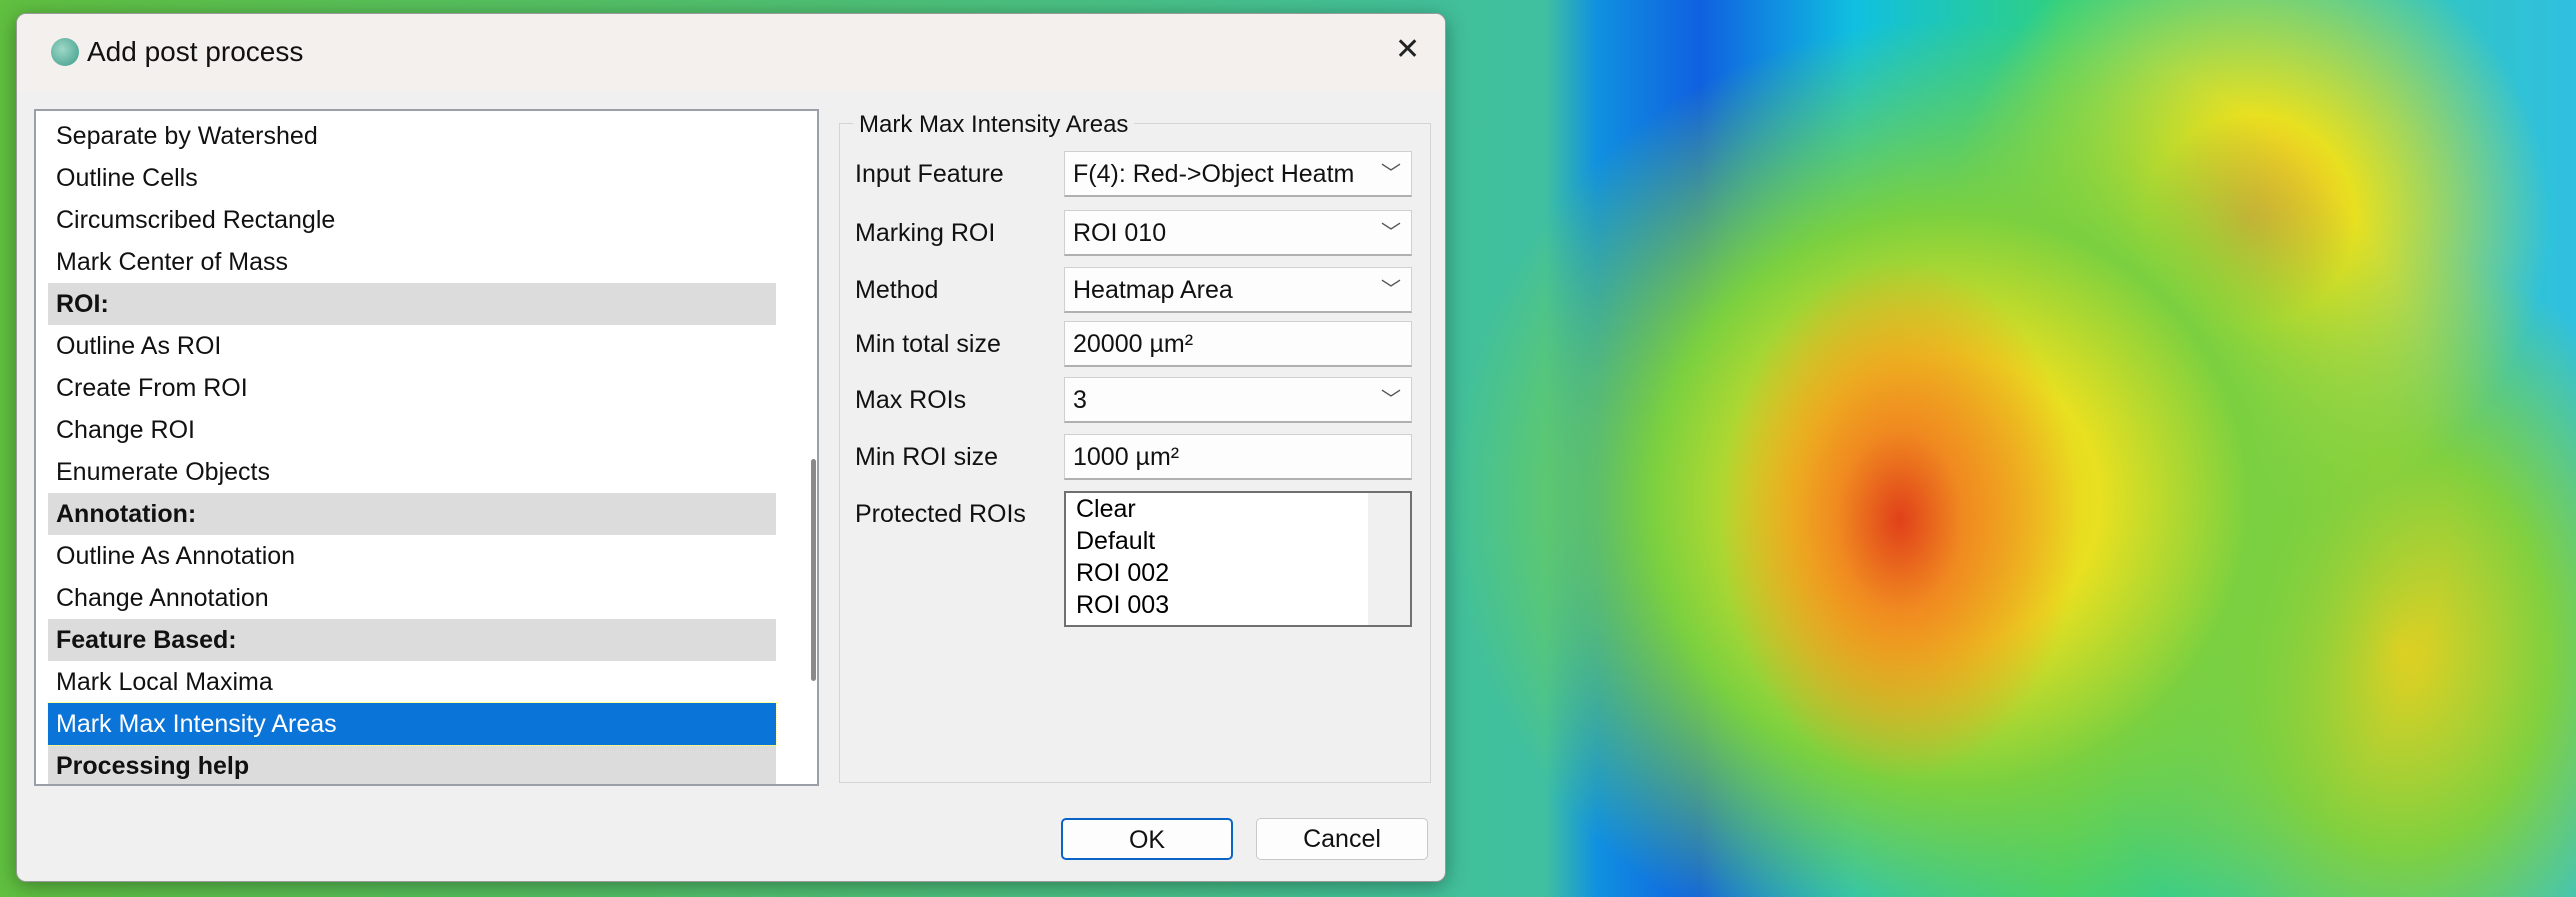 The image size is (2576, 897). I want to click on dialog-title: Add post process, so click(195, 51).